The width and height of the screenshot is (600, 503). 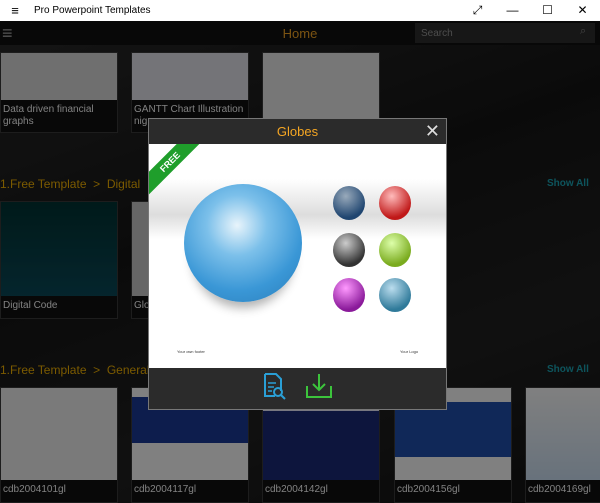 I want to click on preview-document-icon, so click(x=274, y=389).